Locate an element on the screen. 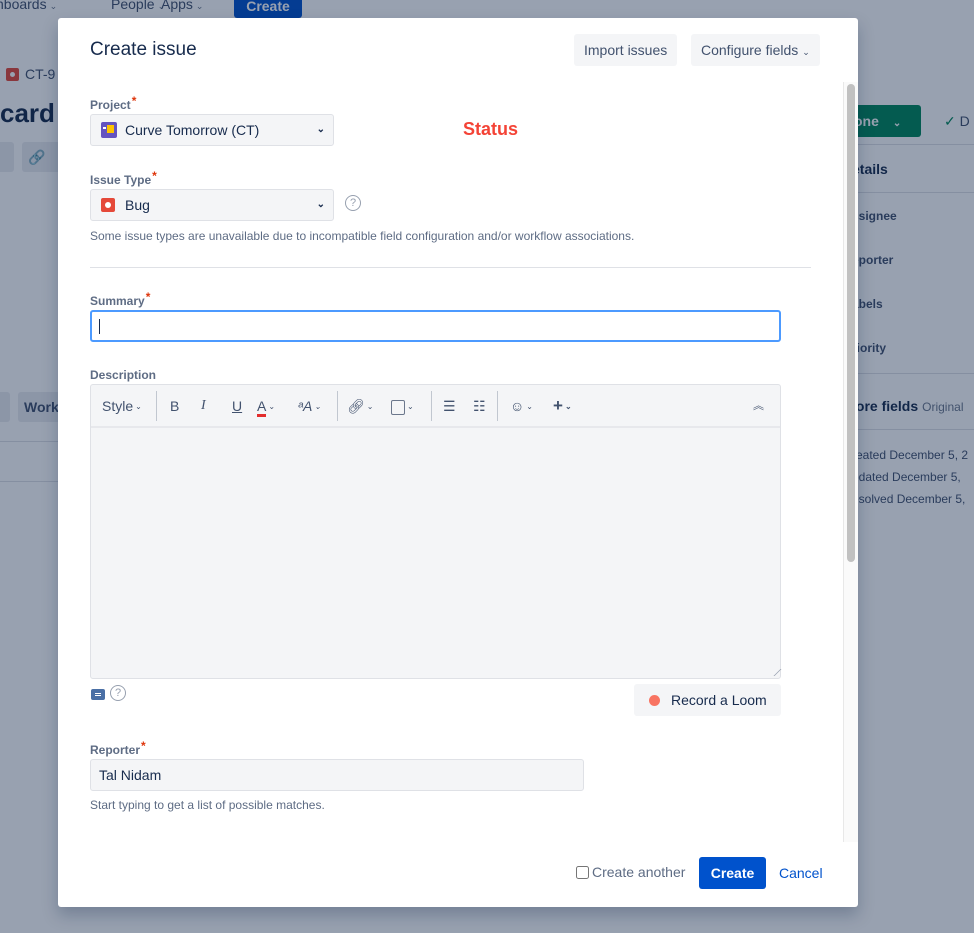 The height and width of the screenshot is (933, 974). attachment-dropdown: ⌄ is located at coordinates (402, 406).